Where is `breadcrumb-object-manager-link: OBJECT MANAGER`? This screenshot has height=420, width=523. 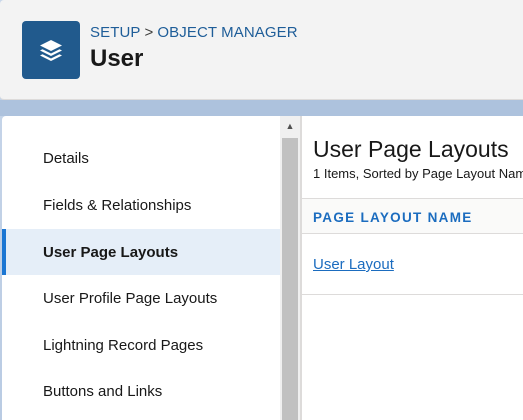 breadcrumb-object-manager-link: OBJECT MANAGER is located at coordinates (227, 32).